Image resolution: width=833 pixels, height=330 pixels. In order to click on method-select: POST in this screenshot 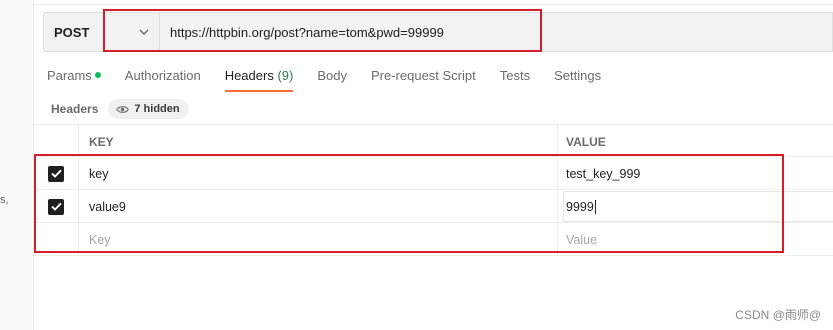, I will do `click(101, 32)`.